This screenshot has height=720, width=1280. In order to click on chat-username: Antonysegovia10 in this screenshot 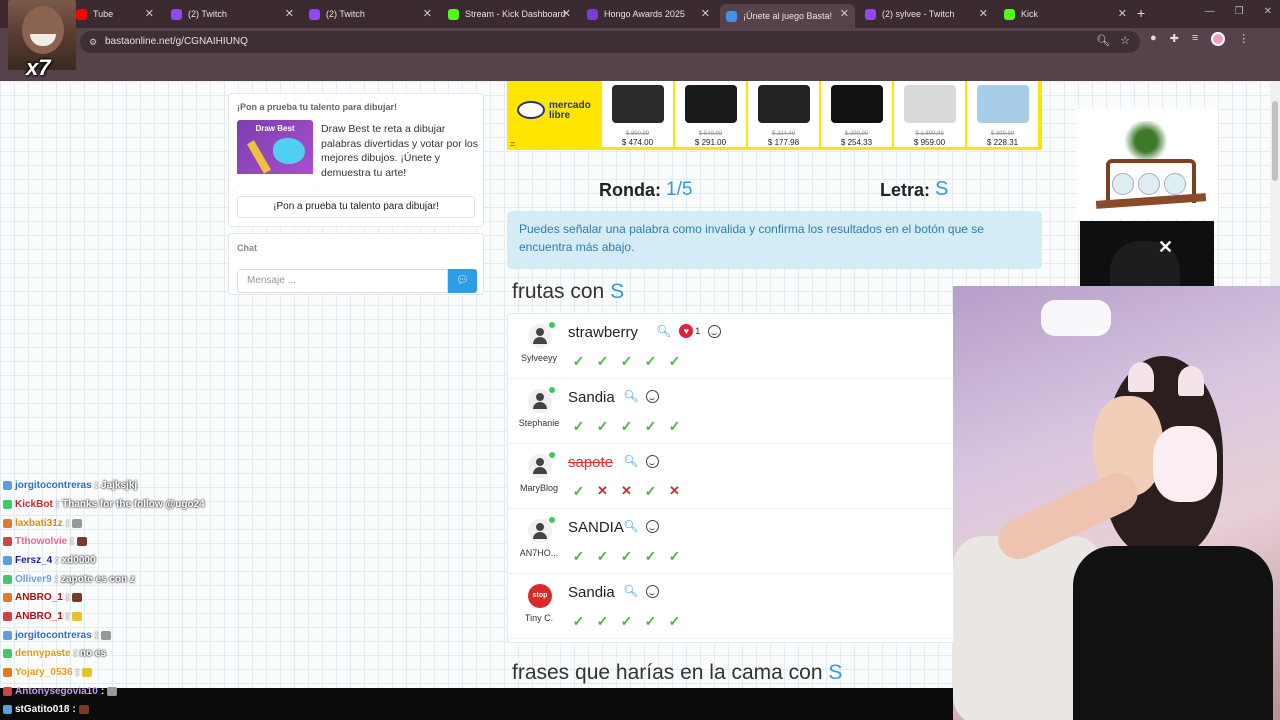, I will do `click(56, 691)`.